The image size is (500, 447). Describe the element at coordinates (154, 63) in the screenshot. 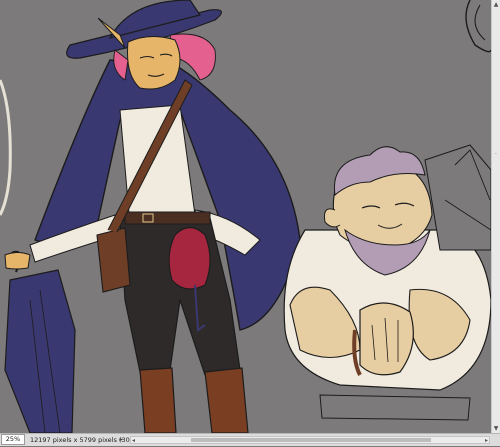

I see `face` at that location.